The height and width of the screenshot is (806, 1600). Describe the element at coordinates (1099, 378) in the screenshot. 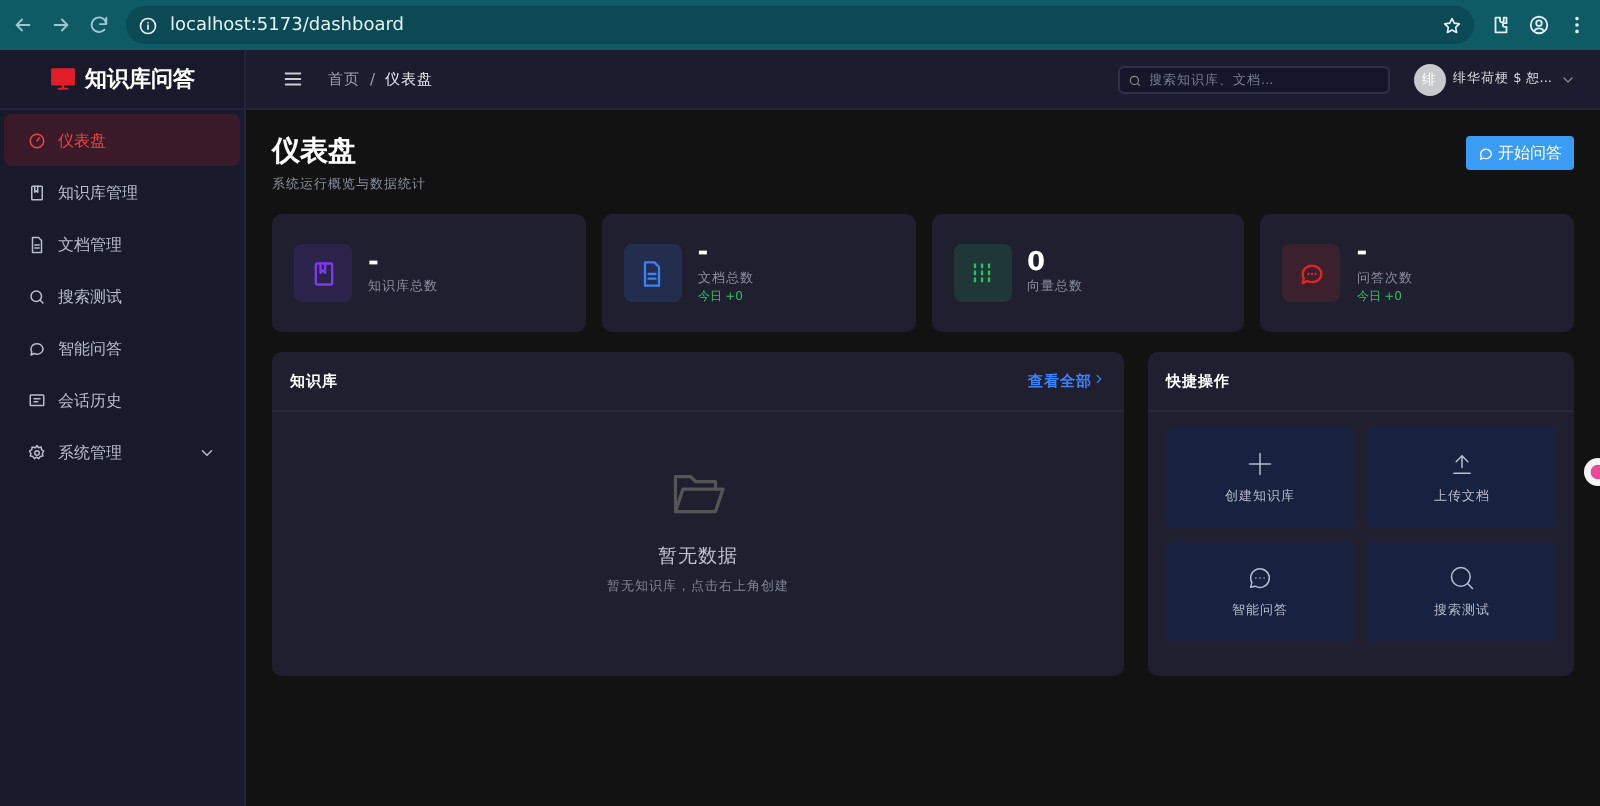

I see `chevron-right-icon` at that location.